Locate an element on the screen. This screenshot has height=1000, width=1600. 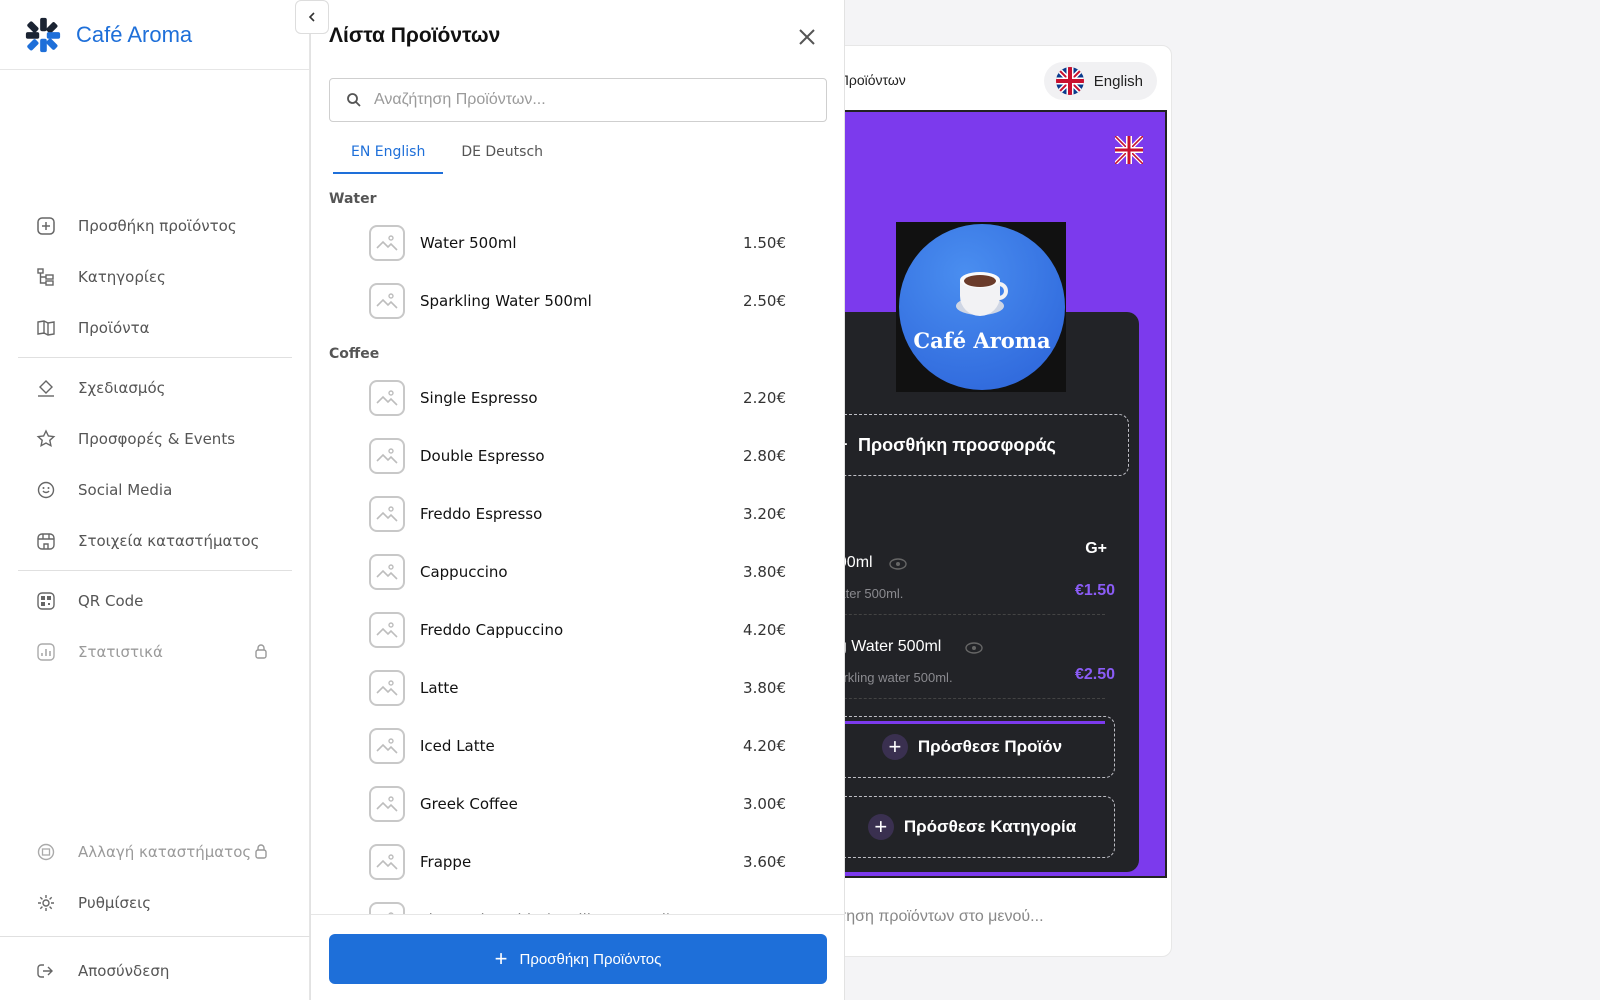
sidebar-item-label: Αποσύνδεση is located at coordinates (124, 970).